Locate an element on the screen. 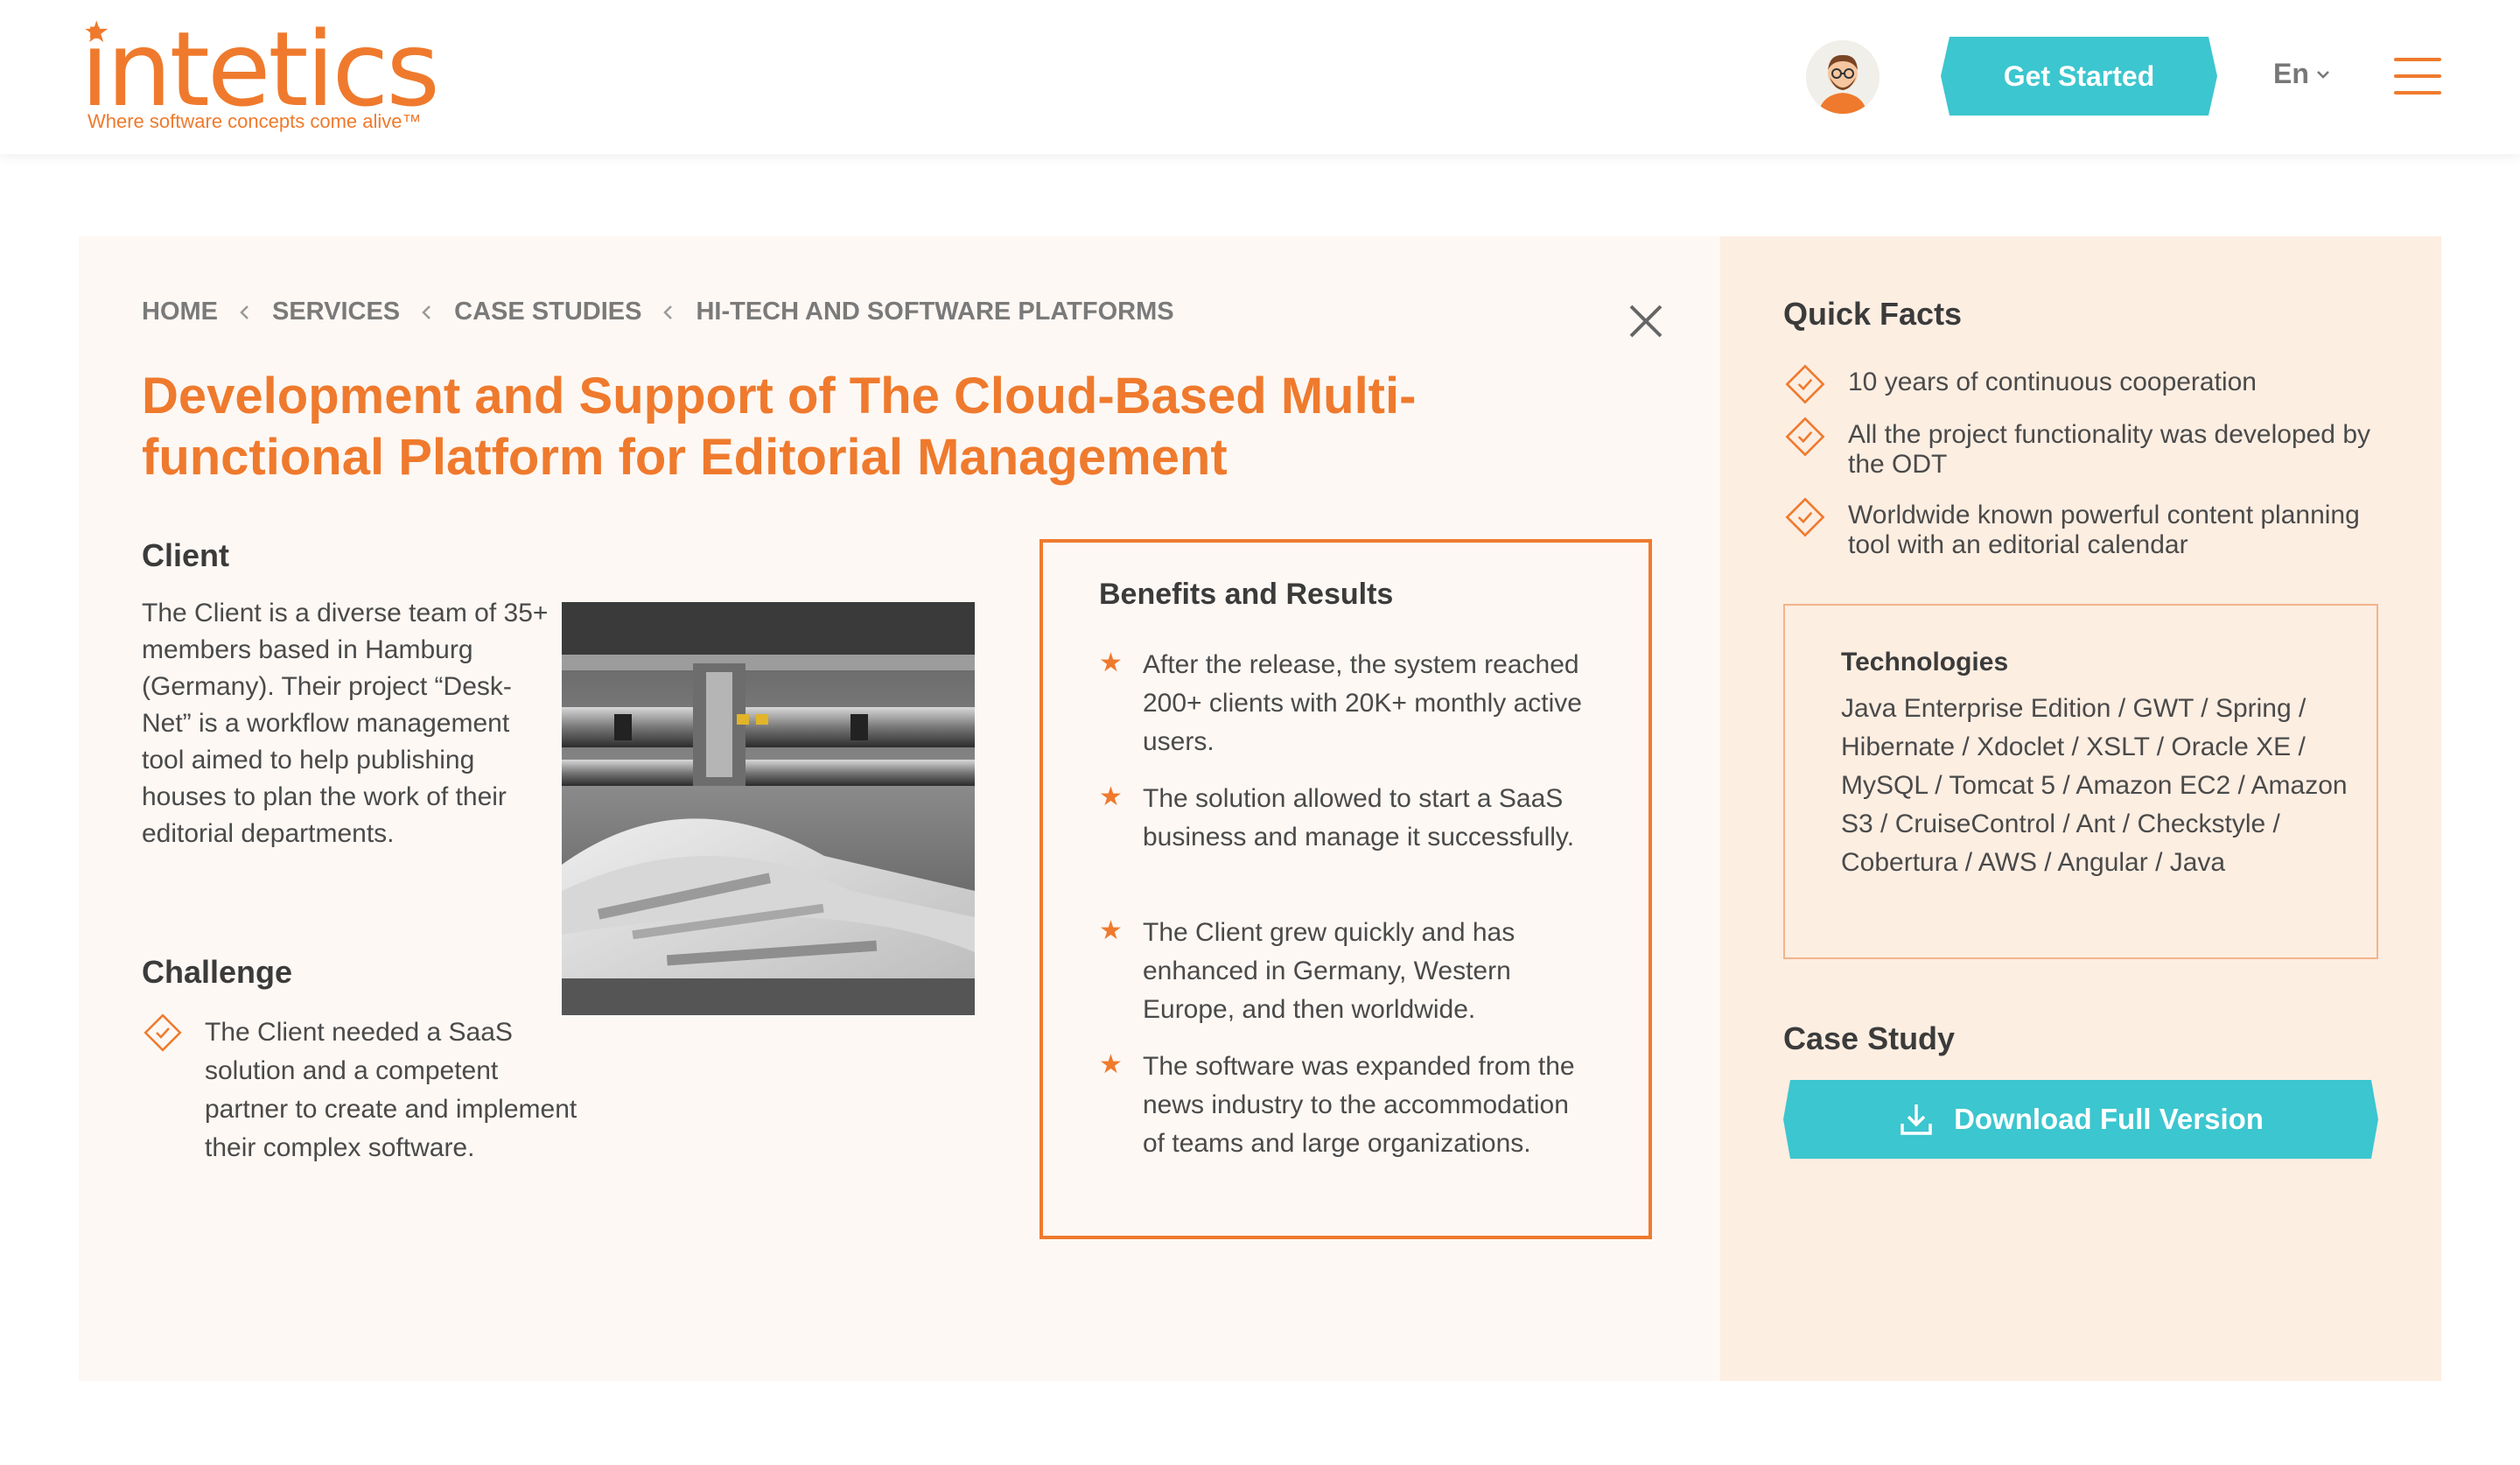  technologies-heading: Technologies is located at coordinates (1925, 662).